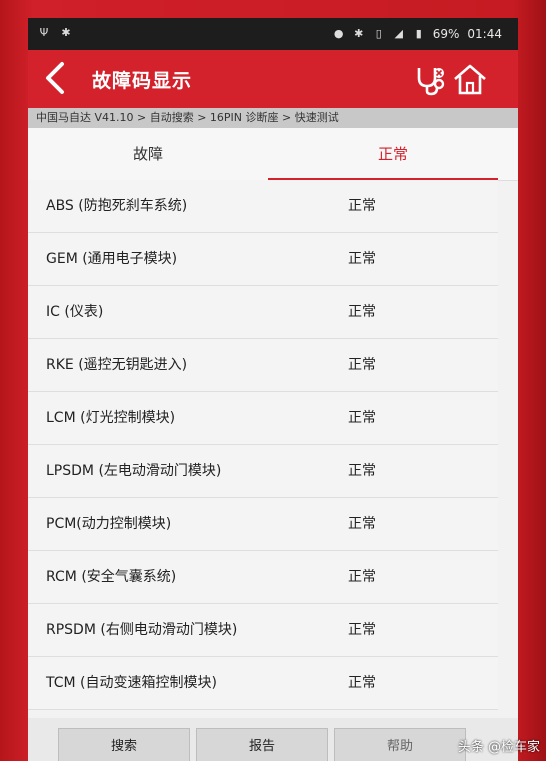 The image size is (546, 761). I want to click on list-item: RPSDM (右侧电动滑动门模块) 正常, so click(263, 630).